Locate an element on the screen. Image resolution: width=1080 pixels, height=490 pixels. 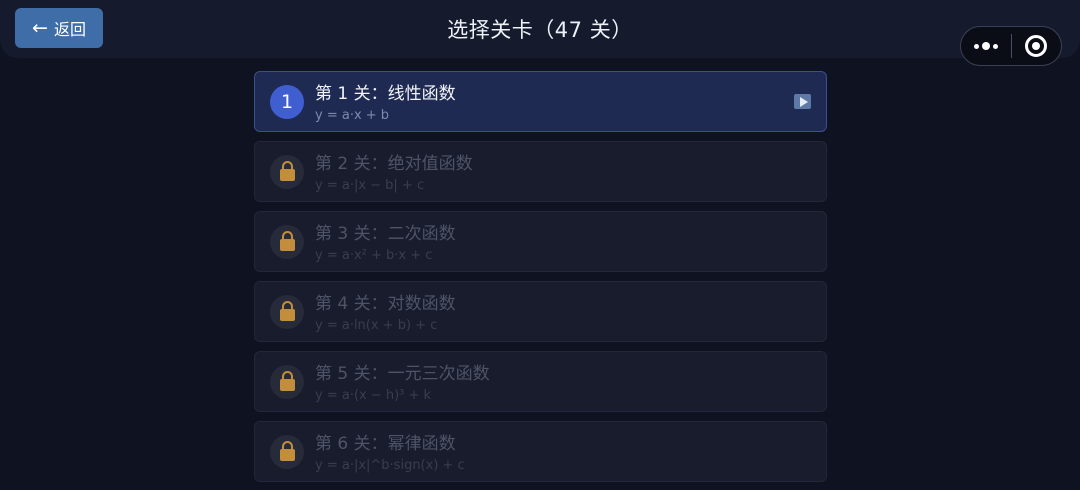
level-title: 第 2 关：绝对值函数 is located at coordinates (394, 164).